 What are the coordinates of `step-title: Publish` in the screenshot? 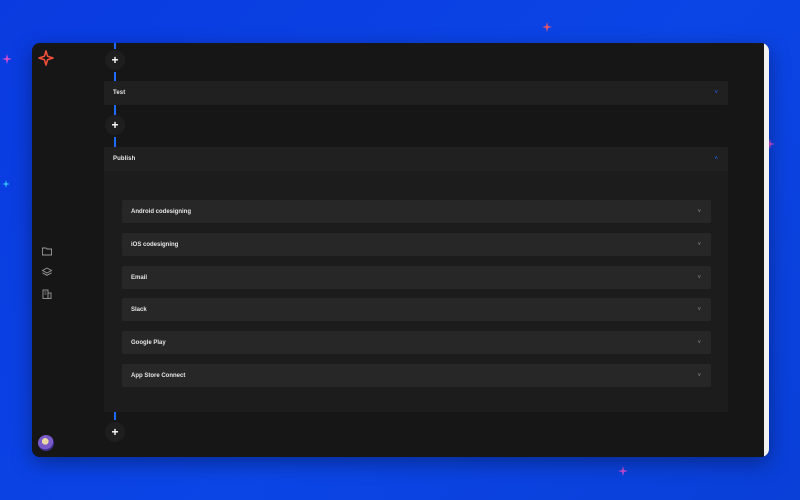 It's located at (124, 159).